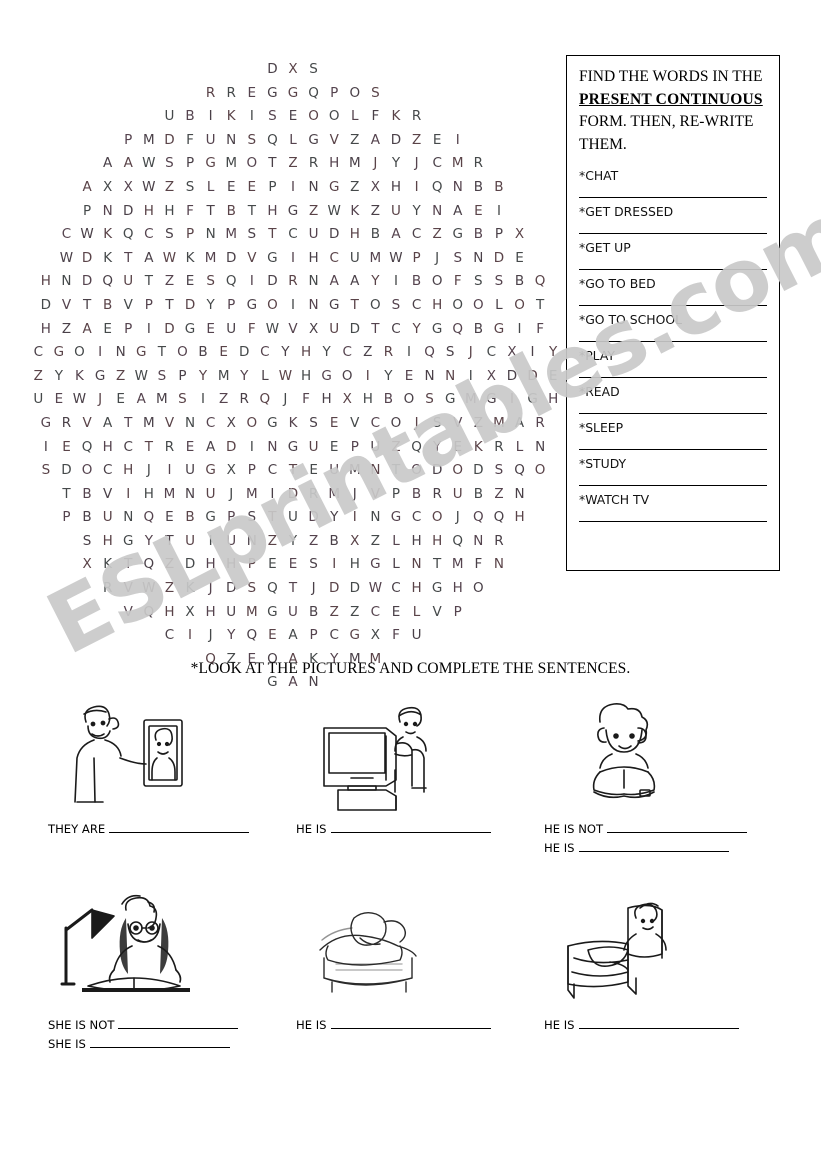 The width and height of the screenshot is (821, 1161). I want to click on wordsearch-letter: L, so click(499, 304).